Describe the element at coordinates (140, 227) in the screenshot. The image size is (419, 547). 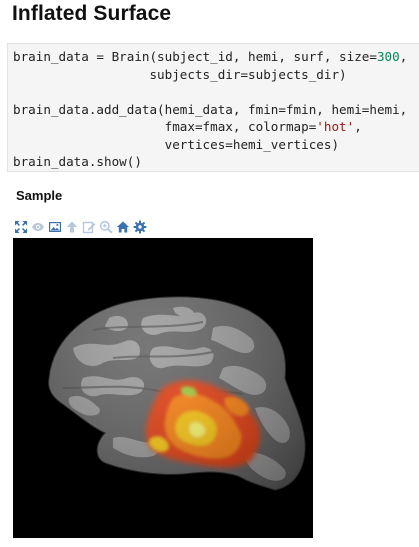
I see `gear-icon` at that location.